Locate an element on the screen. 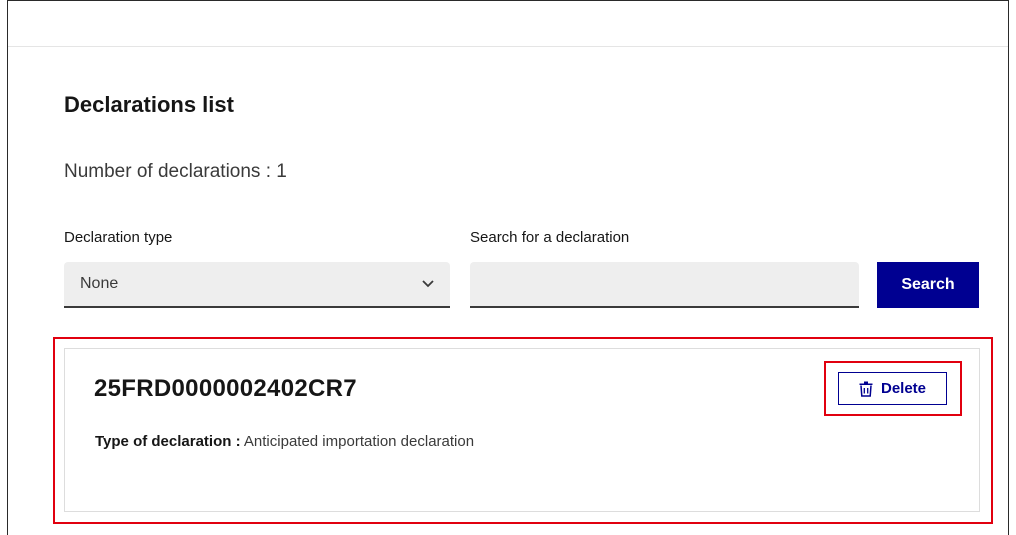 This screenshot has height=535, width=1016. search-input is located at coordinates (664, 285).